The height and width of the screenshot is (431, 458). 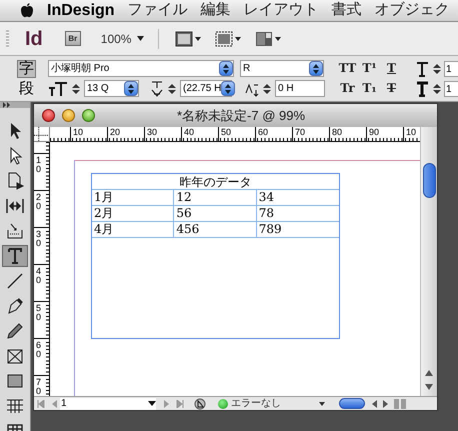 I want to click on app-menu: InDesign, so click(x=81, y=11).